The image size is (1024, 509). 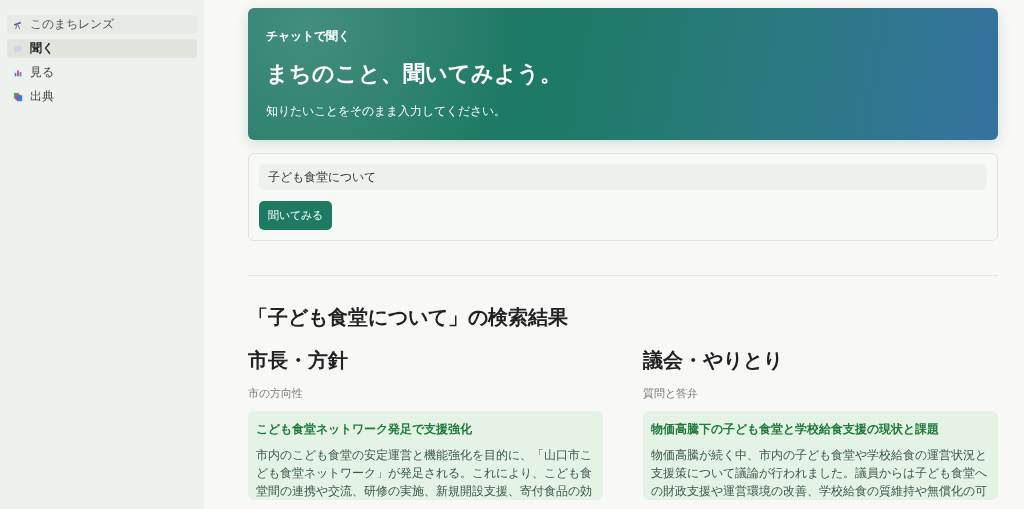 What do you see at coordinates (298, 360) in the screenshot?
I see `section-title: 市長・方針` at bounding box center [298, 360].